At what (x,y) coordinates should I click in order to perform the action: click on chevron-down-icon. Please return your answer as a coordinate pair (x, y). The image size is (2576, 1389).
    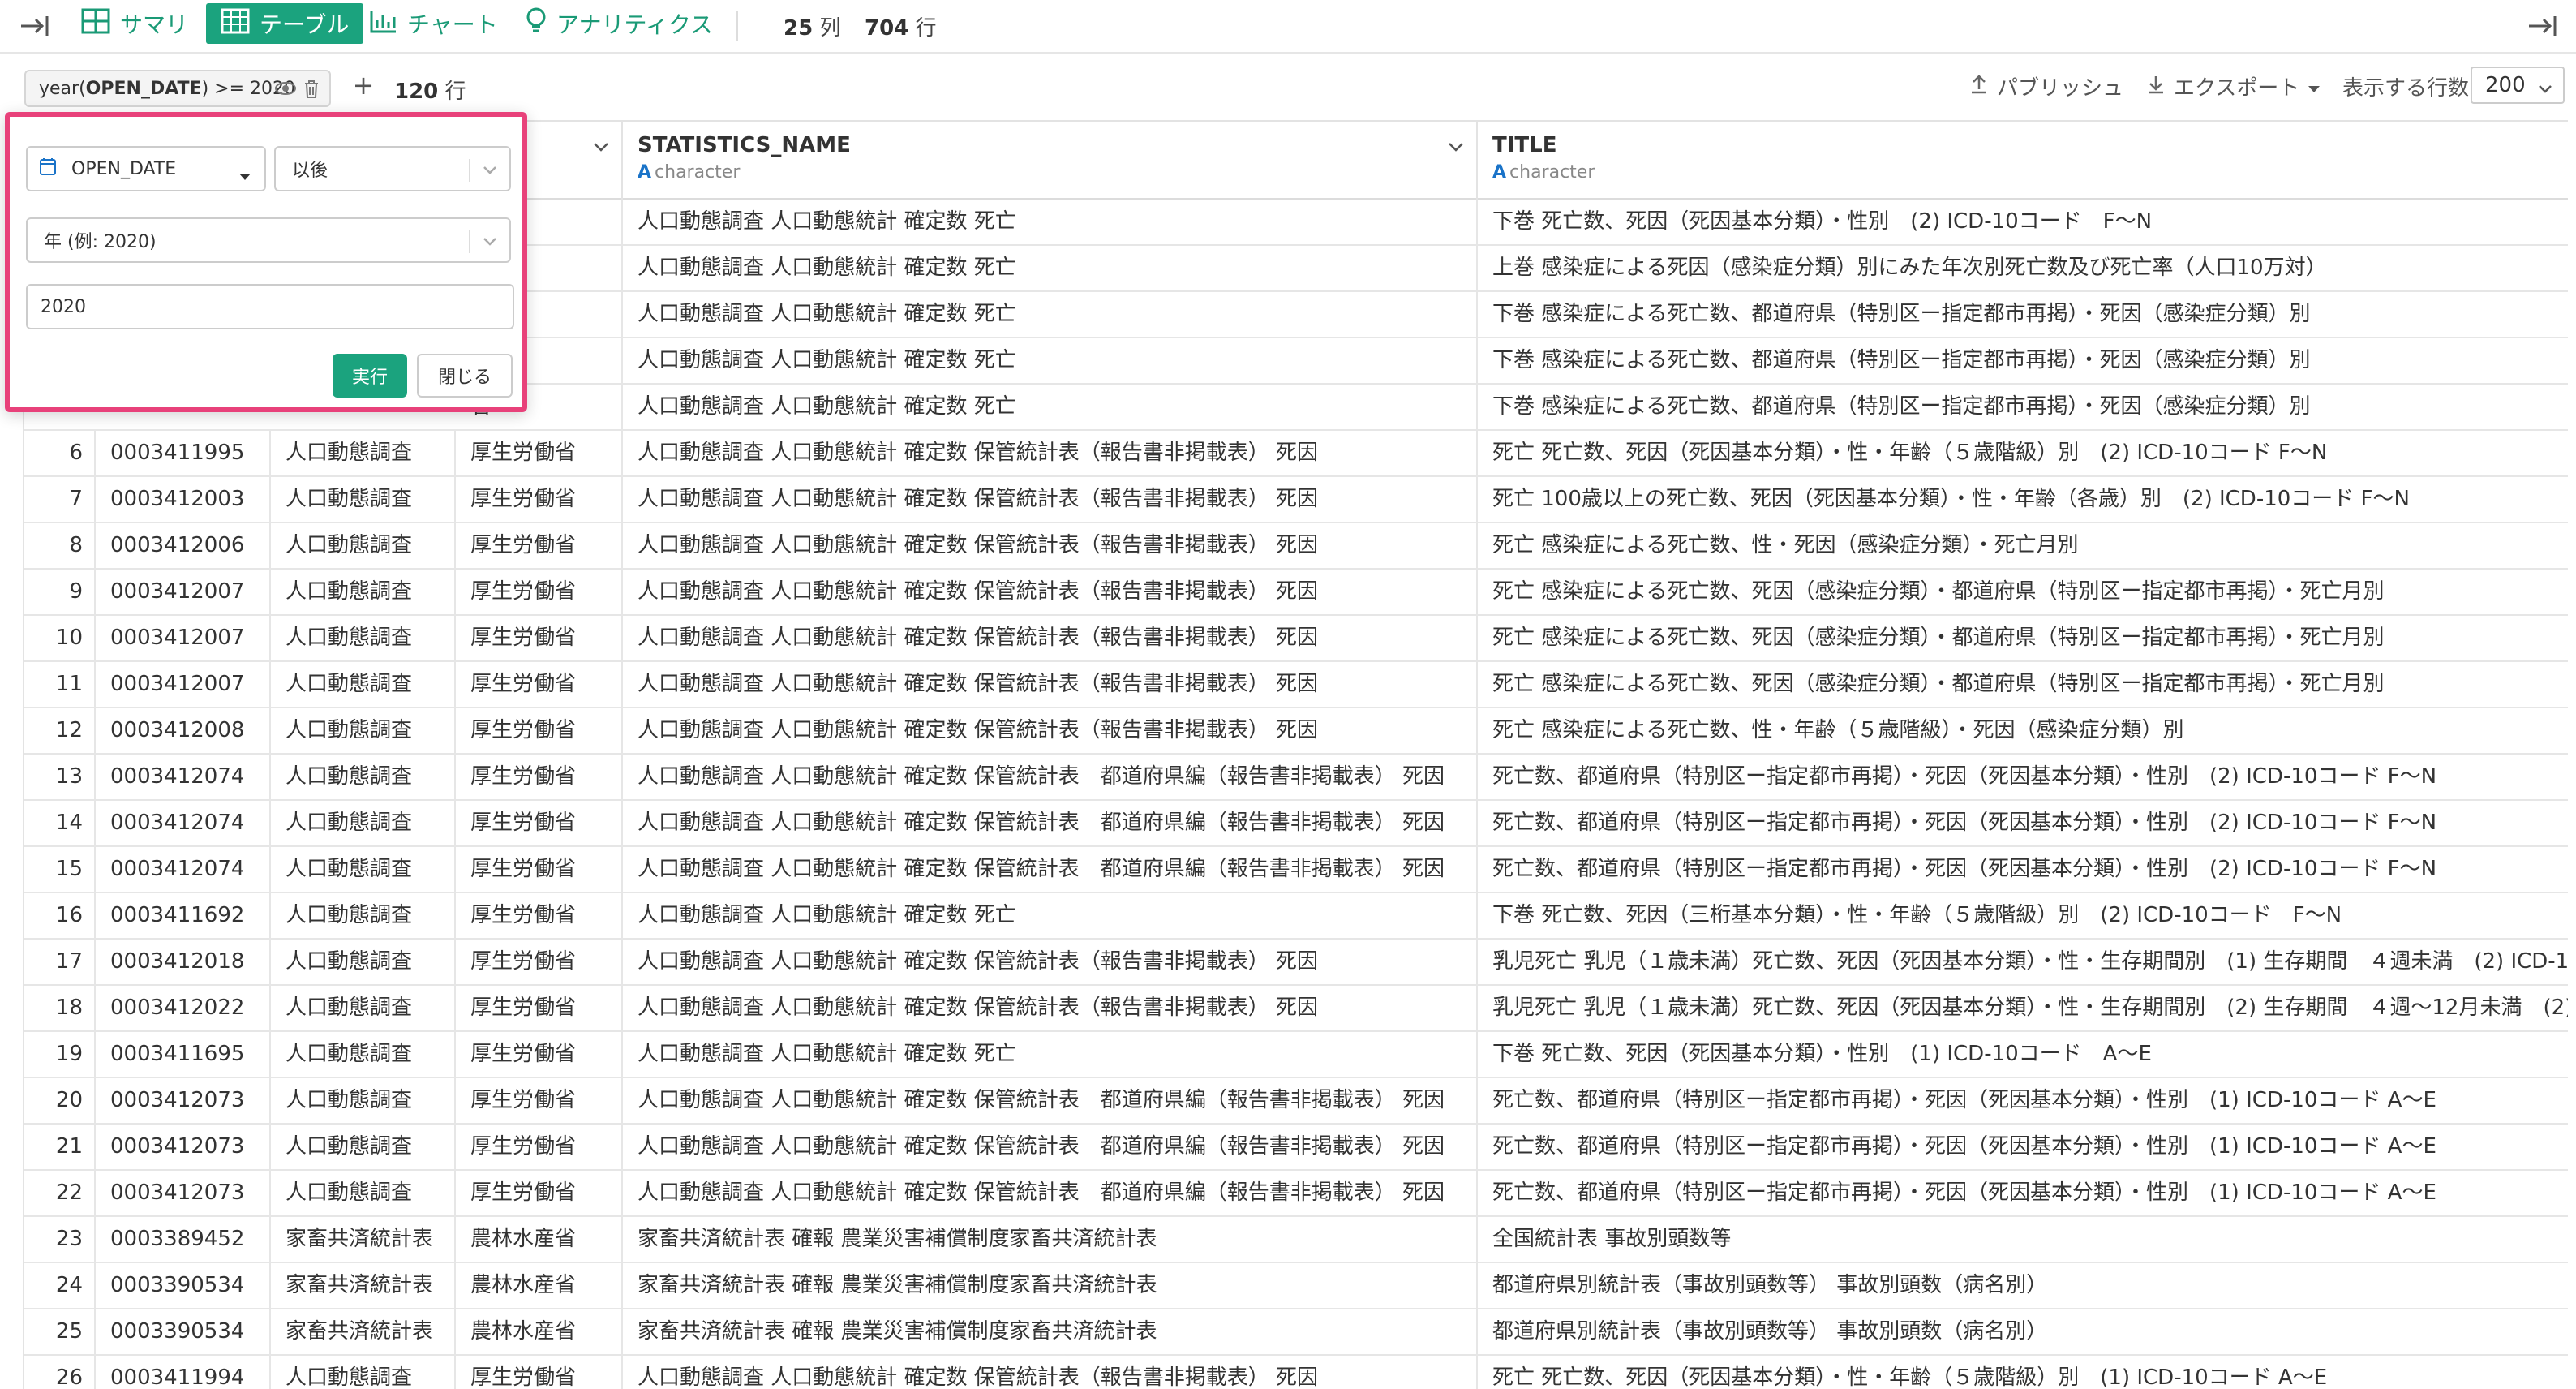
    Looking at the image, I should click on (1456, 148).